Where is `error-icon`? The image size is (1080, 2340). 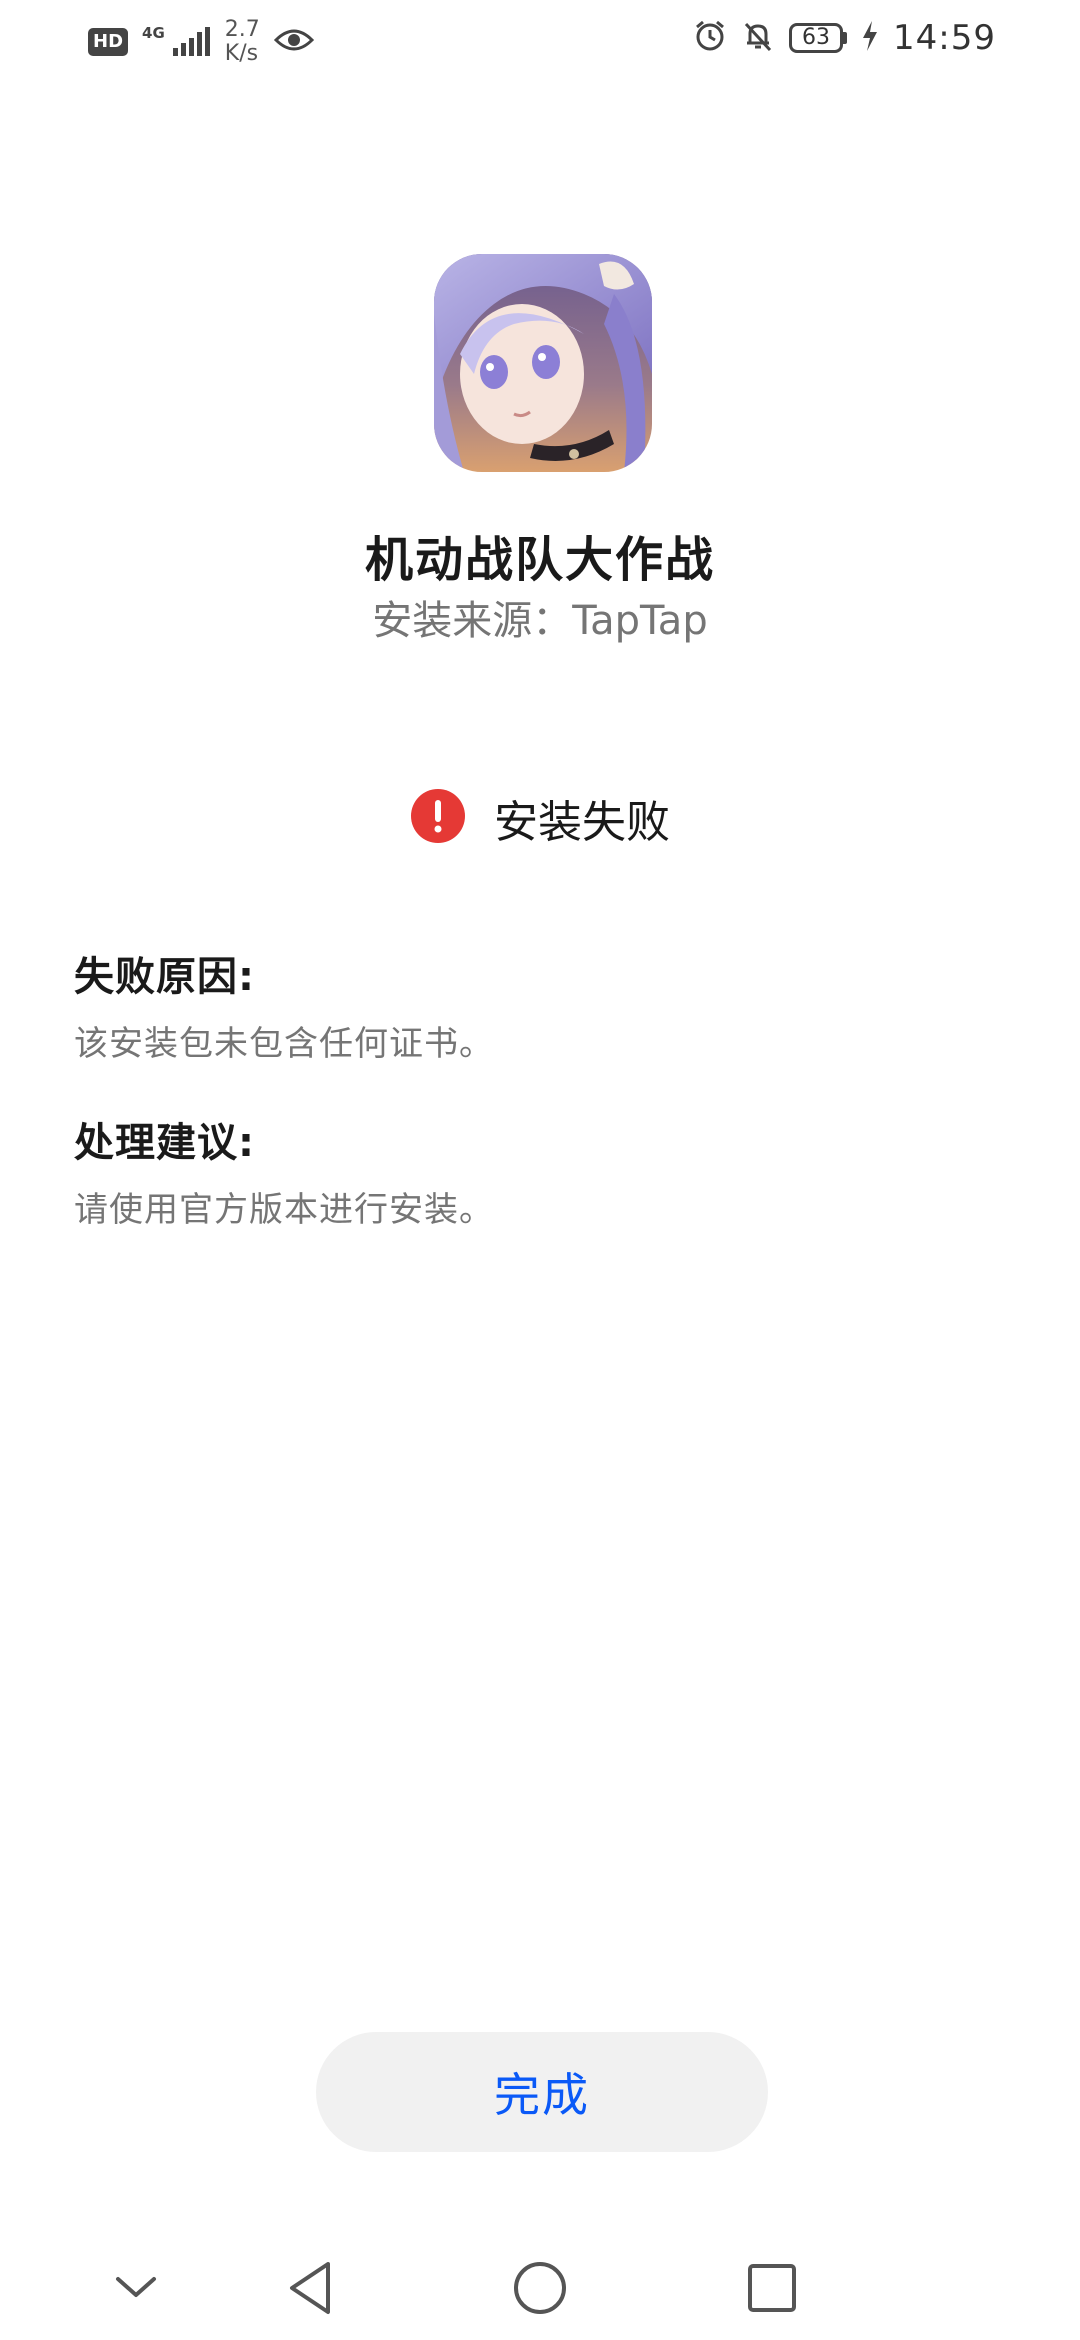 error-icon is located at coordinates (438, 818).